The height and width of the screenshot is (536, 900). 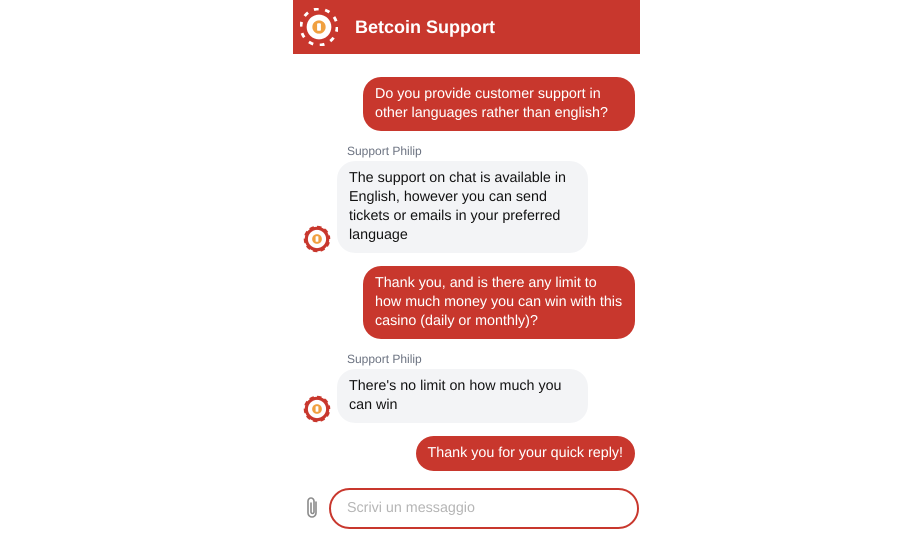 I want to click on received-message: There's no limit on how much you can win, so click(x=462, y=396).